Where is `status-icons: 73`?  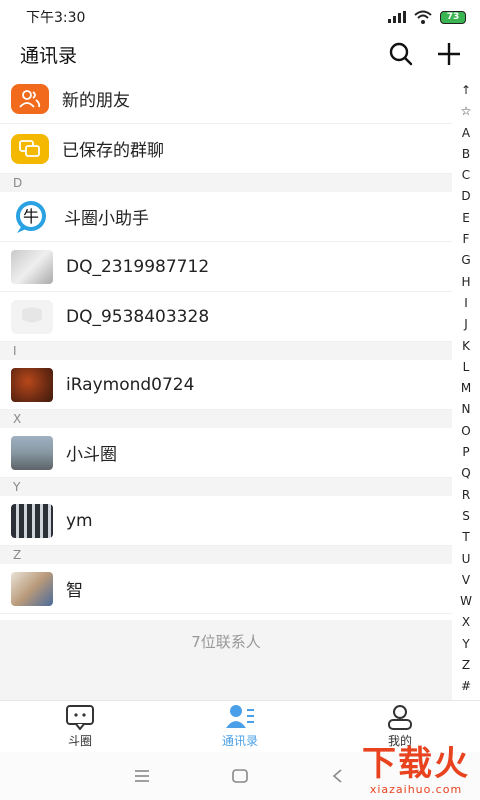
status-icons: 73 is located at coordinates (427, 17).